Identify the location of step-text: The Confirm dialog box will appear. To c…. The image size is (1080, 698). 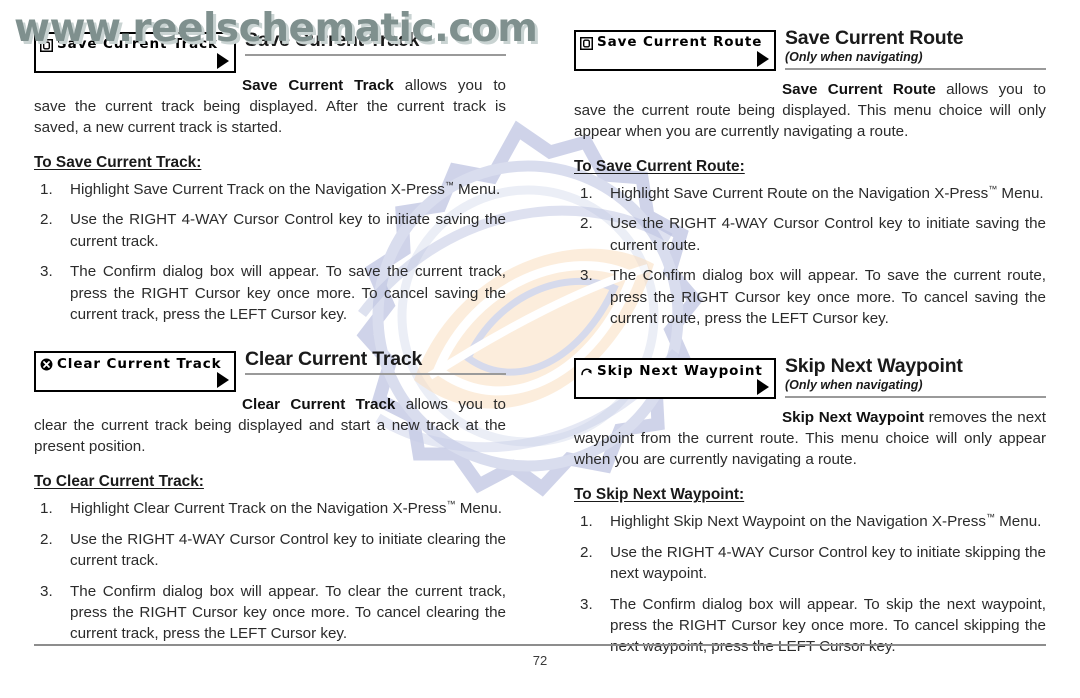
(288, 612).